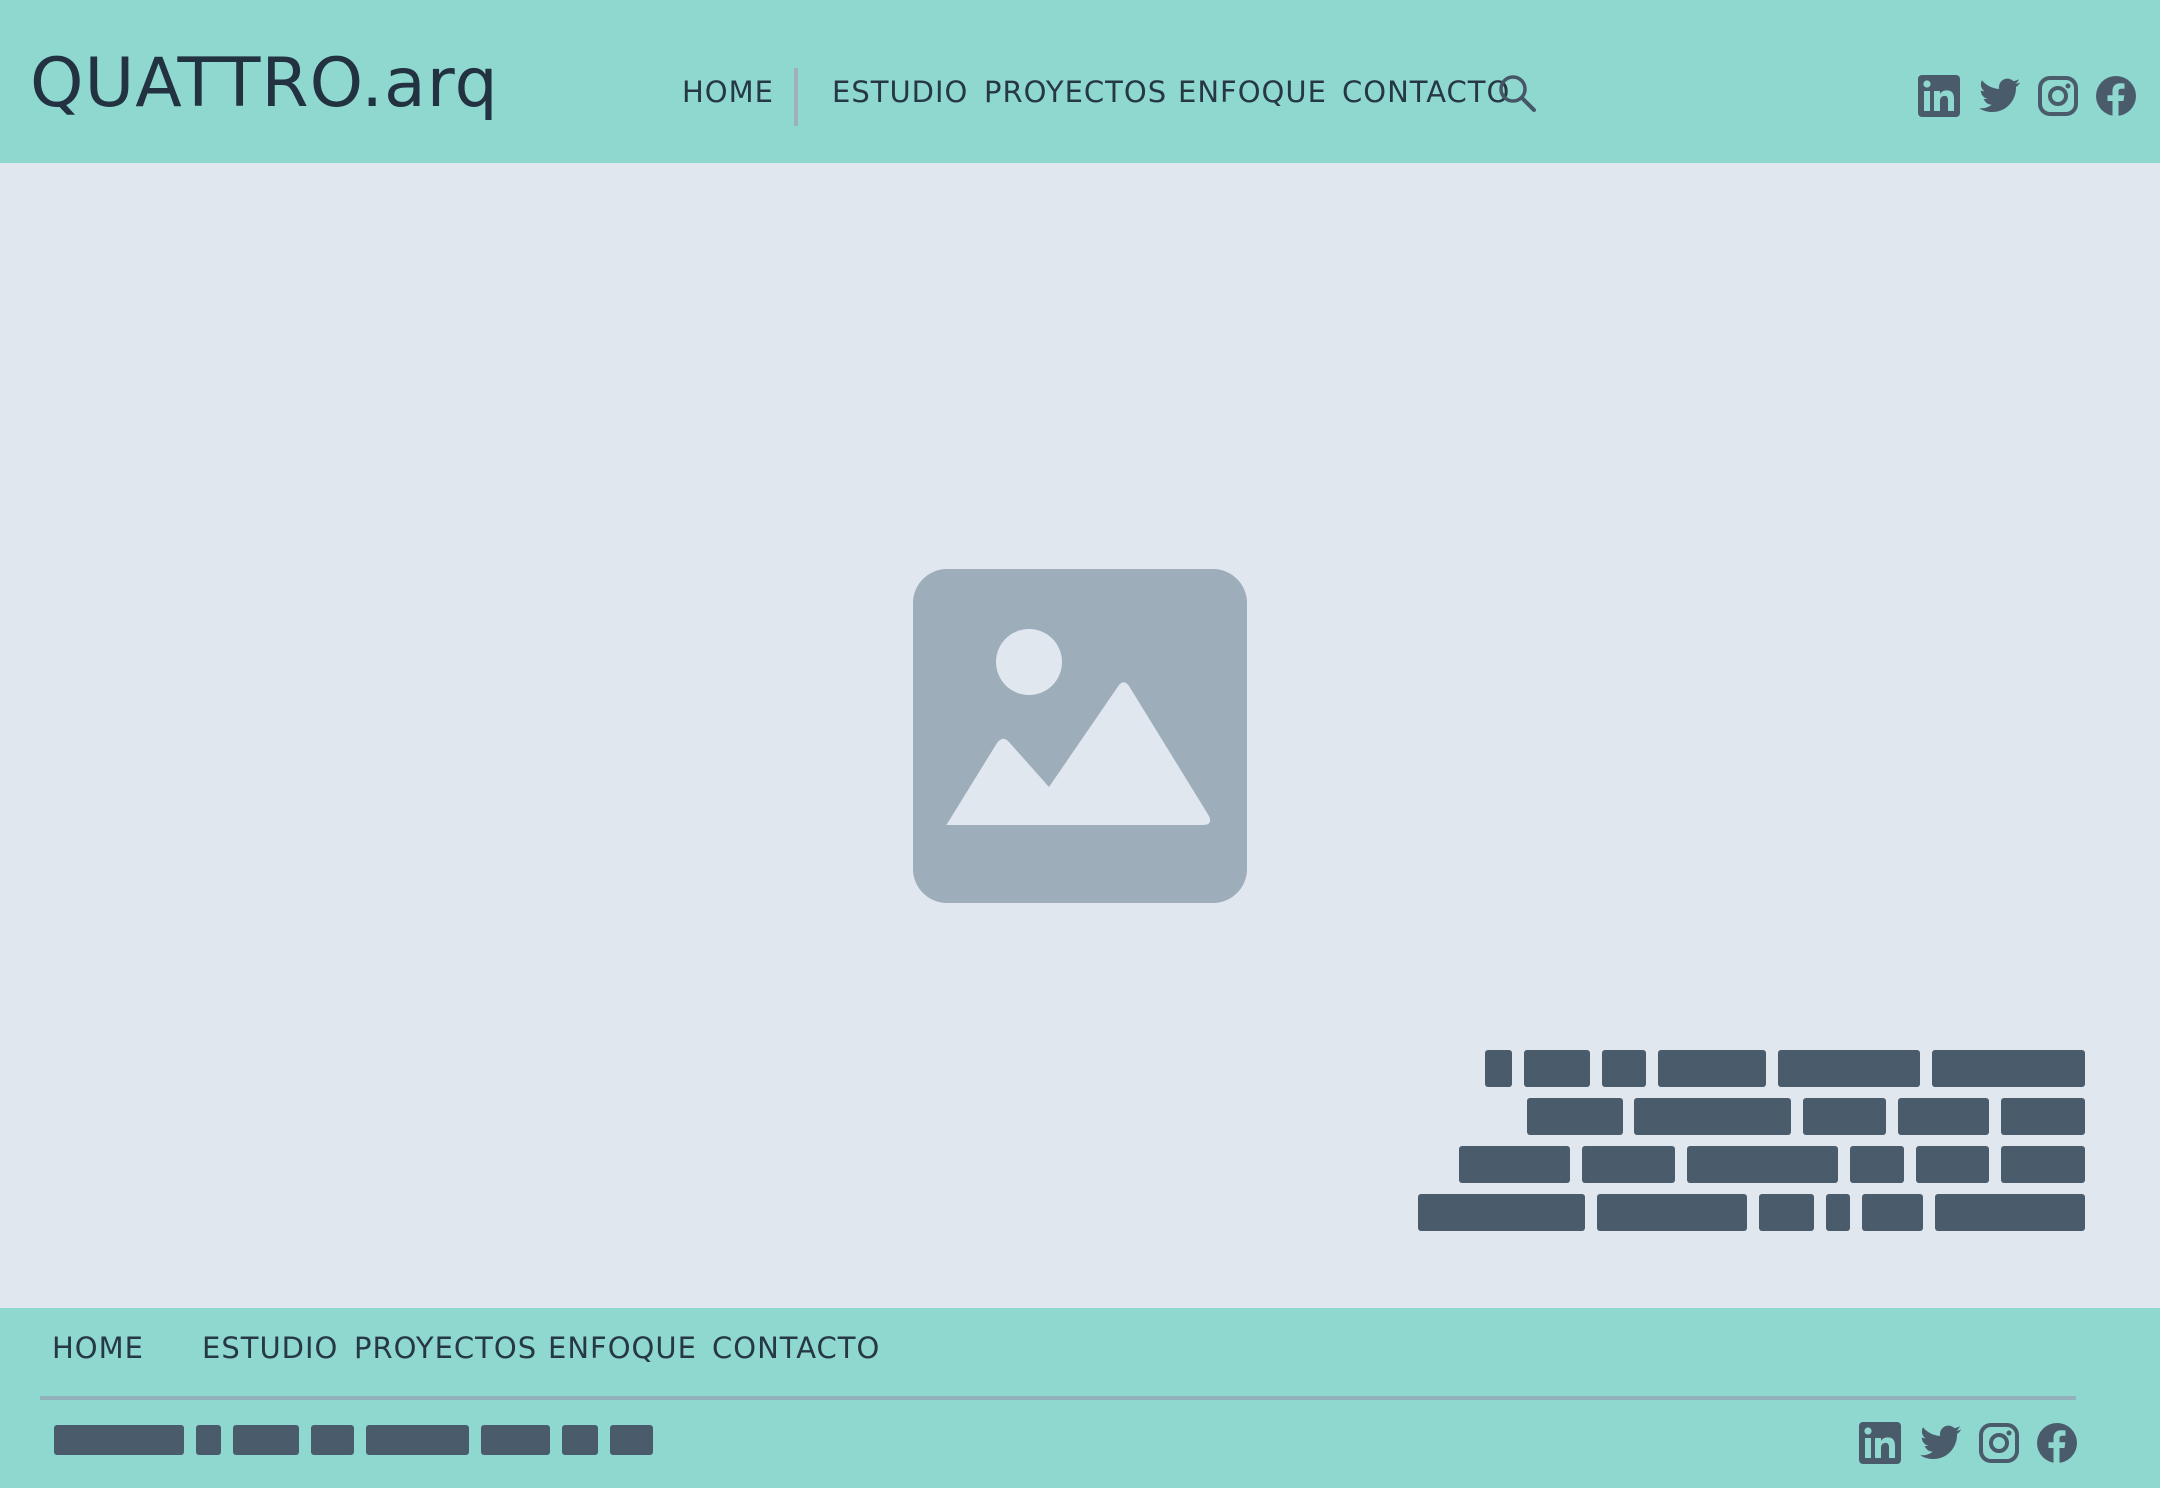 The width and height of the screenshot is (2160, 1488). What do you see at coordinates (1058, 1398) in the screenshot?
I see `footer-divider` at bounding box center [1058, 1398].